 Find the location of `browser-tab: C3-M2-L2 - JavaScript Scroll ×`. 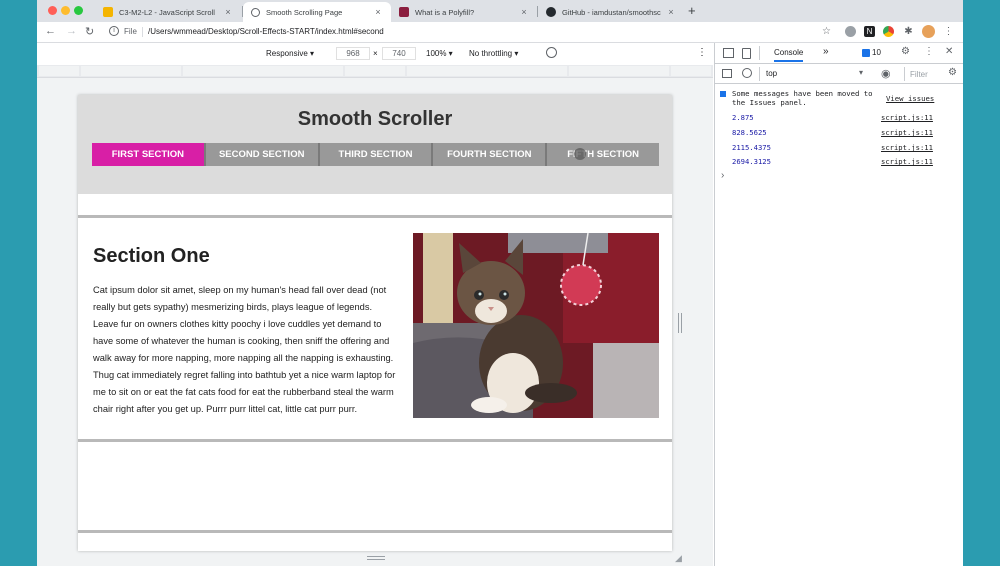

browser-tab: C3-M2-L2 - JavaScript Scroll × is located at coordinates (168, 12).